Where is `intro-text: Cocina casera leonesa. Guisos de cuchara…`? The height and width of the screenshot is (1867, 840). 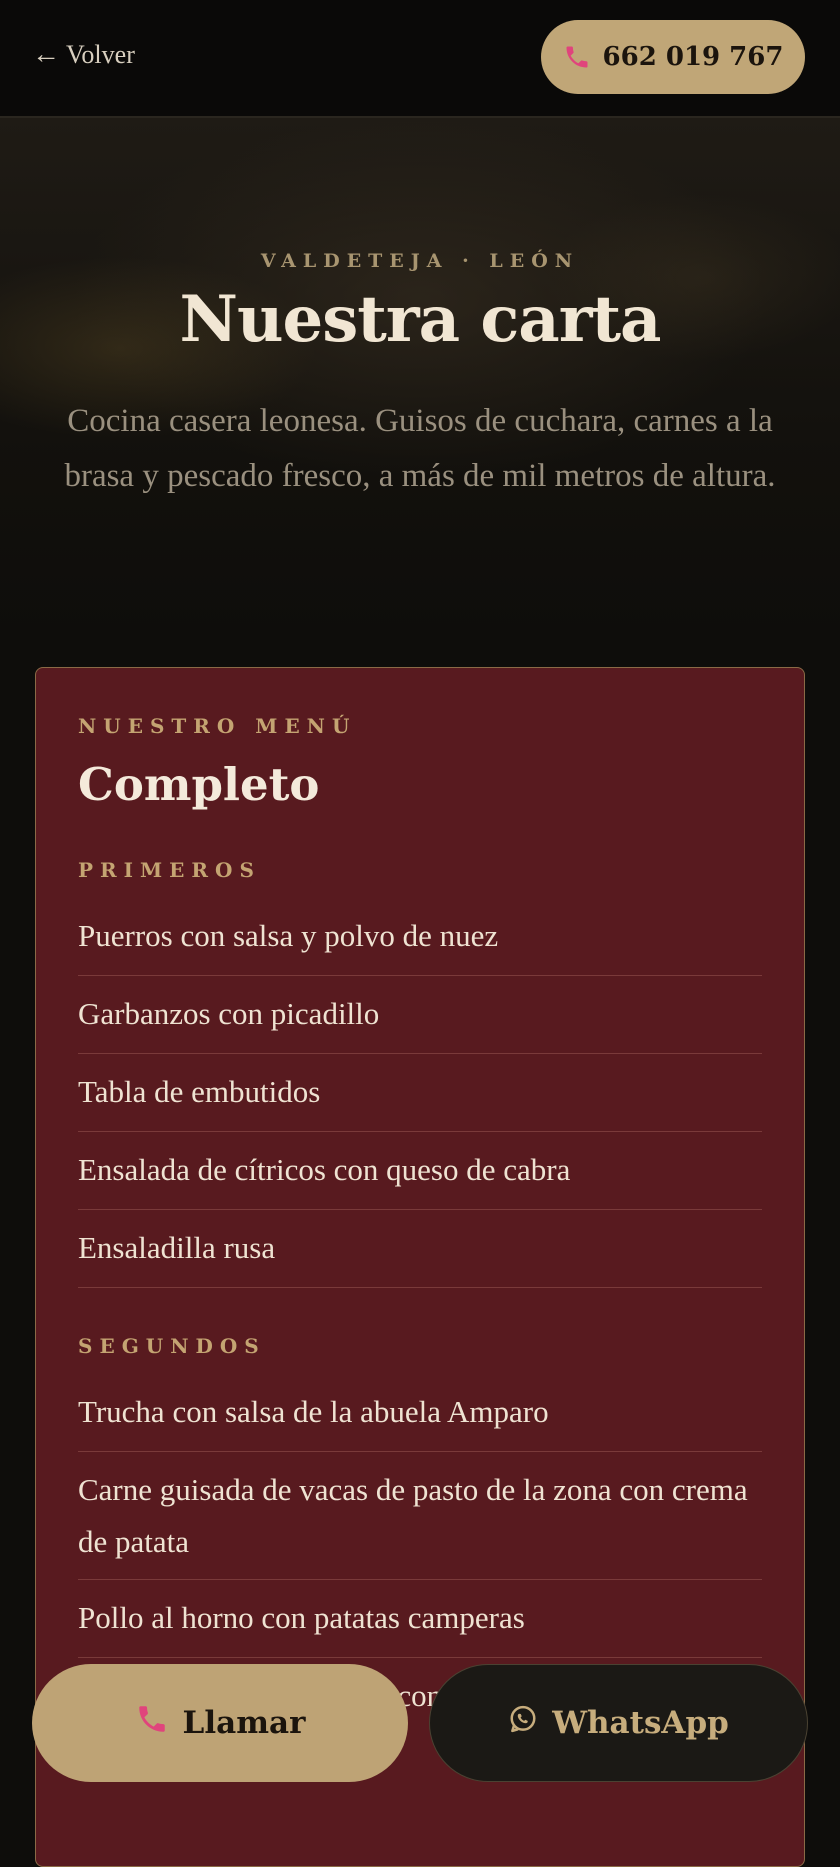
intro-text: Cocina casera leonesa. Guisos de cuchara… is located at coordinates (420, 448).